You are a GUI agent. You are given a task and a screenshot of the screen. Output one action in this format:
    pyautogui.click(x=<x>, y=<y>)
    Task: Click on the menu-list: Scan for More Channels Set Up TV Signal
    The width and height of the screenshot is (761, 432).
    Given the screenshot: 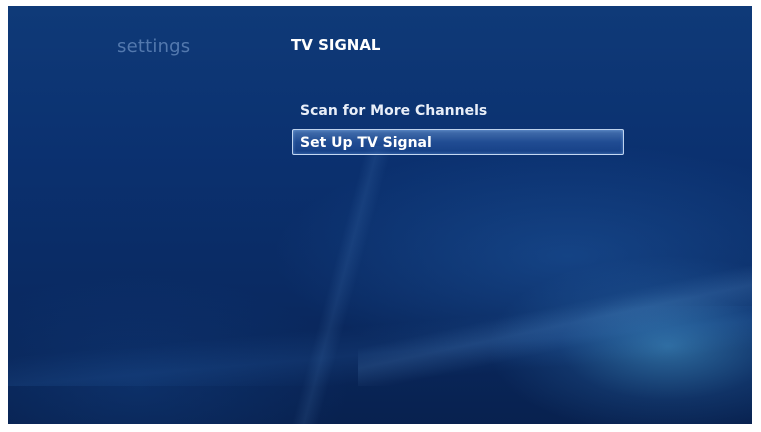 What is the action you would take?
    pyautogui.click(x=458, y=129)
    